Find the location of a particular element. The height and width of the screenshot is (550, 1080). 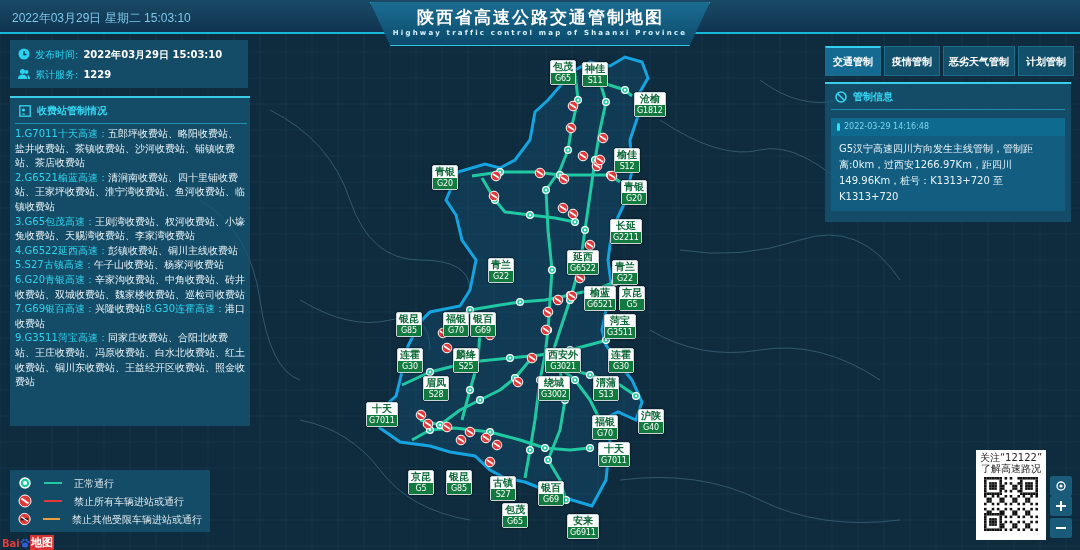

legend-label: 正常通行 is located at coordinates (94, 483).